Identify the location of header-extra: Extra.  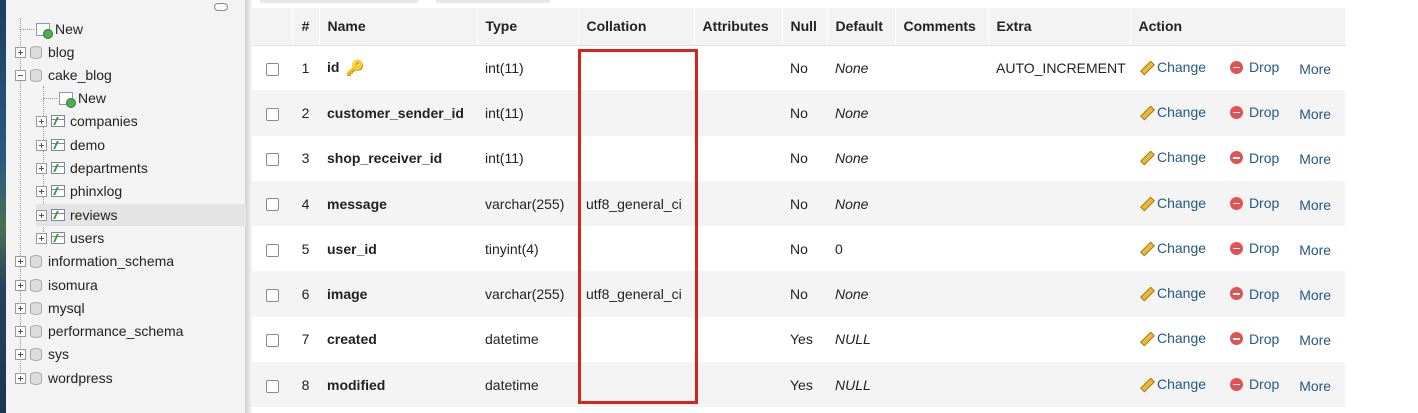
(1059, 27).